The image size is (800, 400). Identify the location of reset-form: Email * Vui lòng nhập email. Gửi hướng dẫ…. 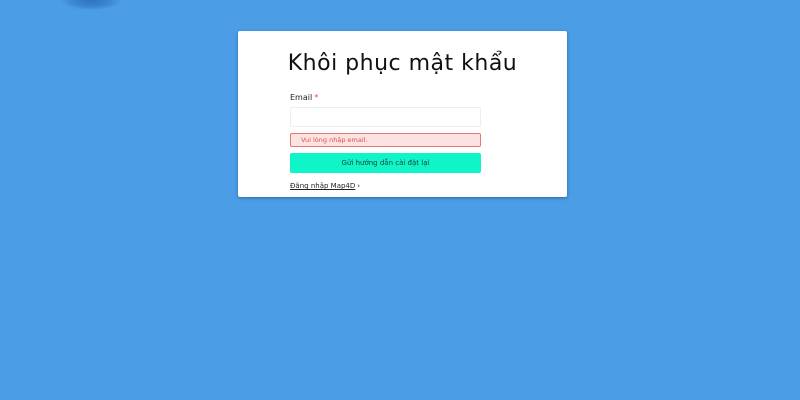
(385, 132).